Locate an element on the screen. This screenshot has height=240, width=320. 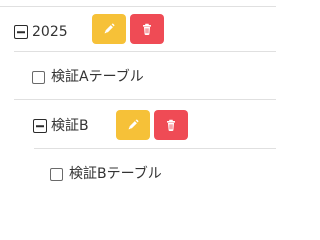
tree-node-folder-b: 検証B is located at coordinates (61, 126).